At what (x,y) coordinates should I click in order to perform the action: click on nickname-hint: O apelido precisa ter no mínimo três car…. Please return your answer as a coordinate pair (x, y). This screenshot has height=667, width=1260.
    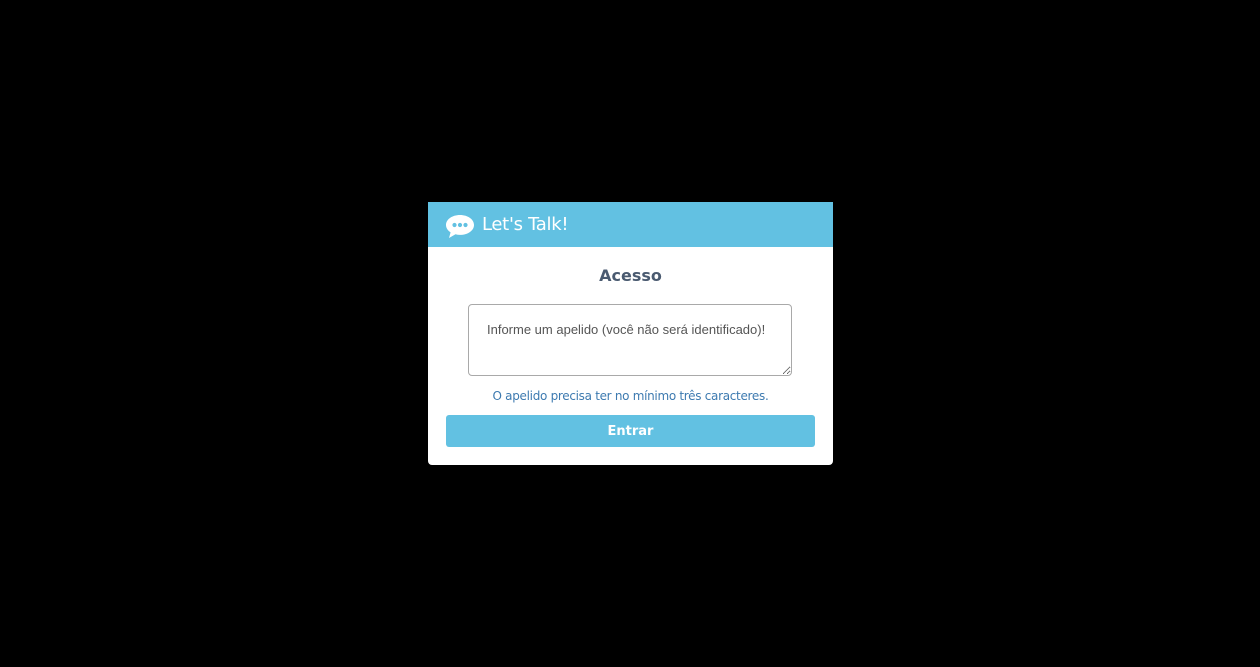
    Looking at the image, I should click on (630, 396).